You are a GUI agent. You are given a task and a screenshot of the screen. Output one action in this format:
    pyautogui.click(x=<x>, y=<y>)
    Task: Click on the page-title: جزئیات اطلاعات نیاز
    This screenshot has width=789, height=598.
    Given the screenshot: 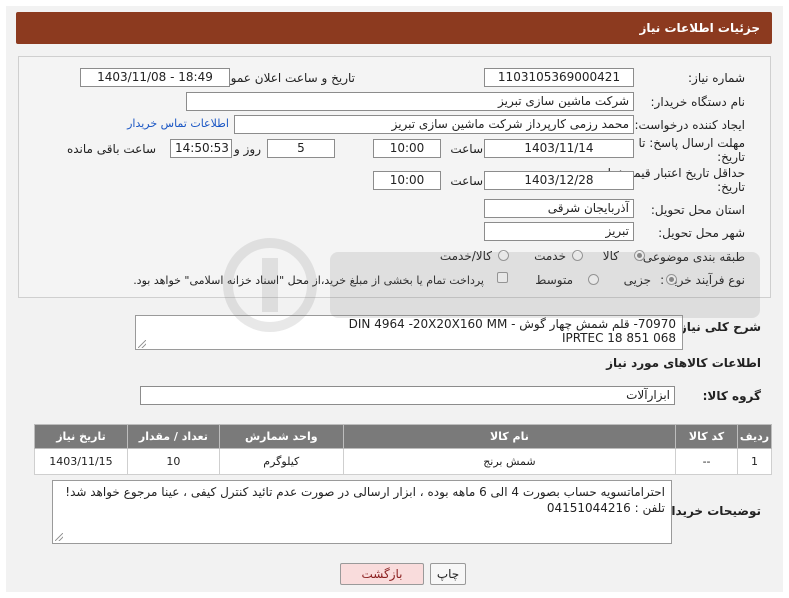 What is the action you would take?
    pyautogui.click(x=699, y=28)
    